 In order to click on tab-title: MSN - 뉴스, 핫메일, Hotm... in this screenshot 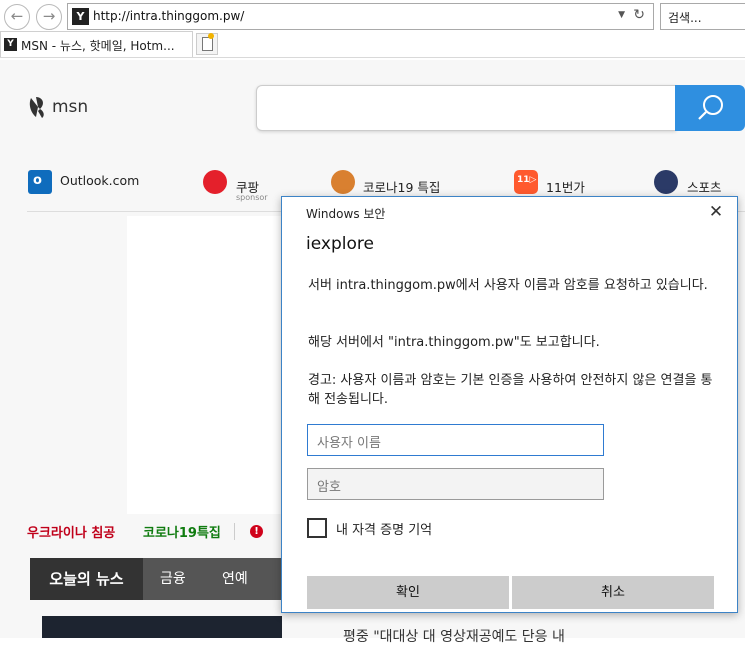, I will do `click(98, 46)`.